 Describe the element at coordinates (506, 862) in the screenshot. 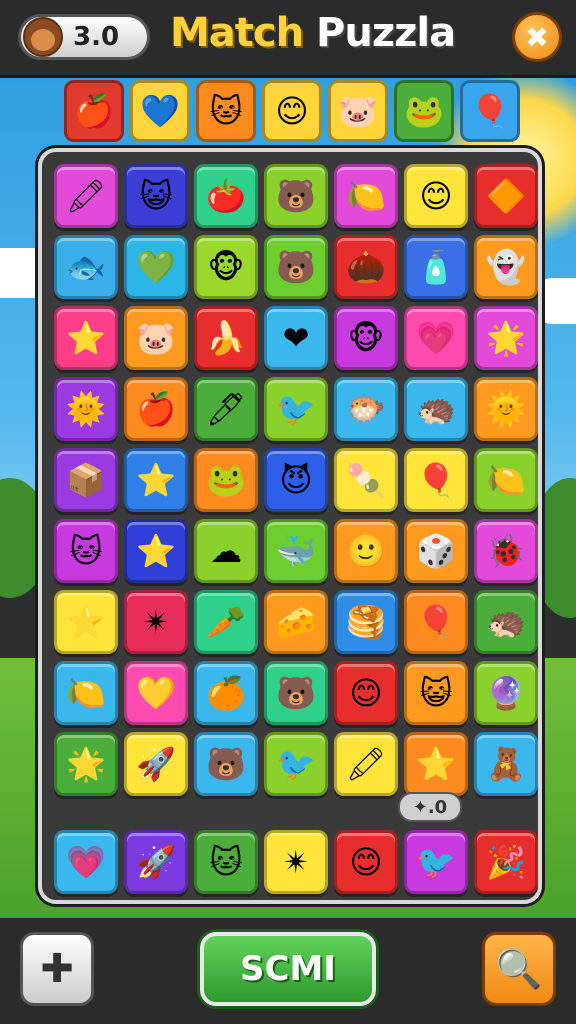

I see `tile: 🎉` at that location.